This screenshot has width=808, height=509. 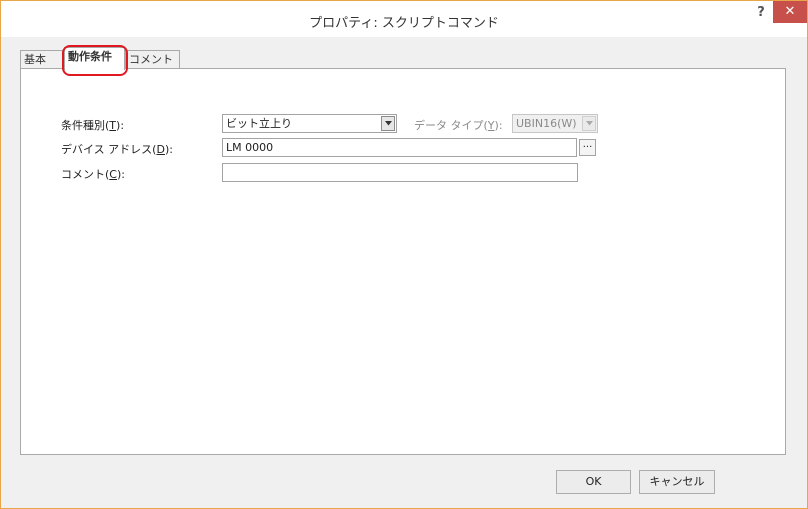 What do you see at coordinates (458, 125) in the screenshot?
I see `data-type-label: データ タイプ(Y):` at bounding box center [458, 125].